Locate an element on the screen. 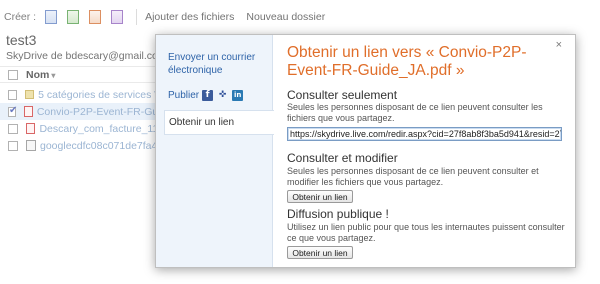  new-excel-doc-icon is located at coordinates (73, 17).